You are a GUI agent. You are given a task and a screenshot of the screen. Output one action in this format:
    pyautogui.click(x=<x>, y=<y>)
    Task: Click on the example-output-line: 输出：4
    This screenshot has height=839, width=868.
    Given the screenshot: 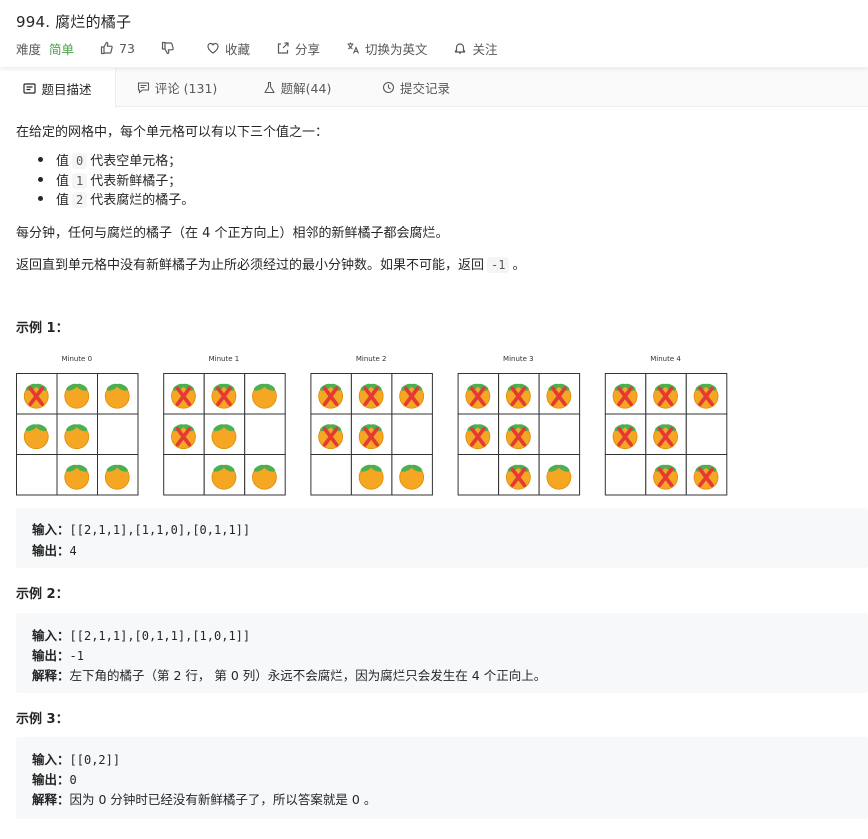 What is the action you would take?
    pyautogui.click(x=54, y=549)
    